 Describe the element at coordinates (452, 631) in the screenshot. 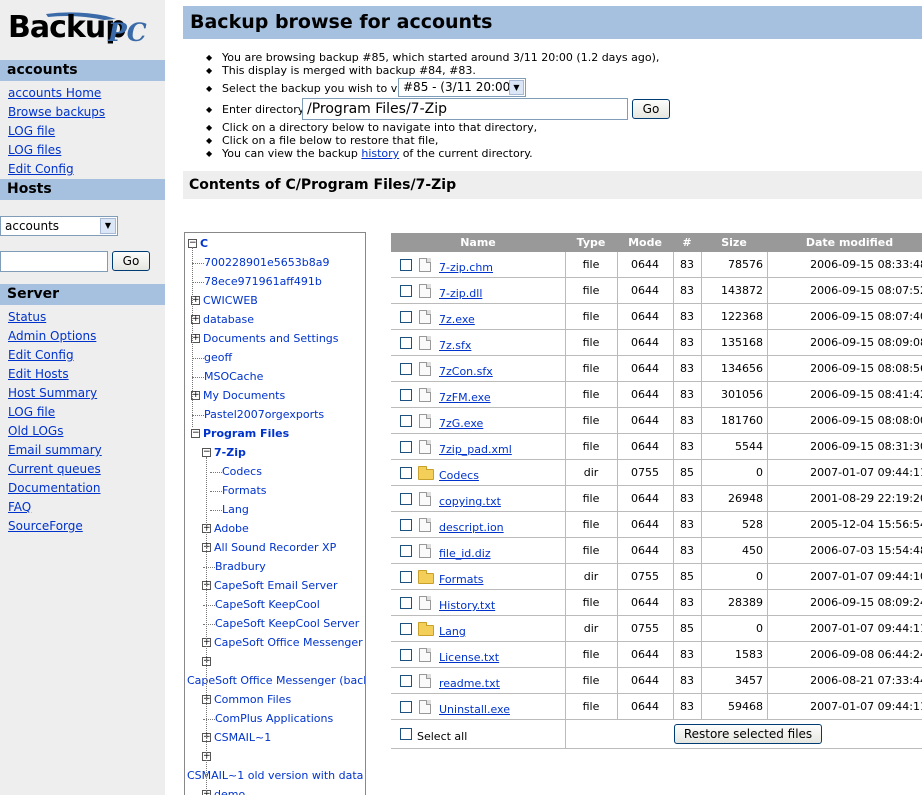

I see `directory-link: Lang` at that location.